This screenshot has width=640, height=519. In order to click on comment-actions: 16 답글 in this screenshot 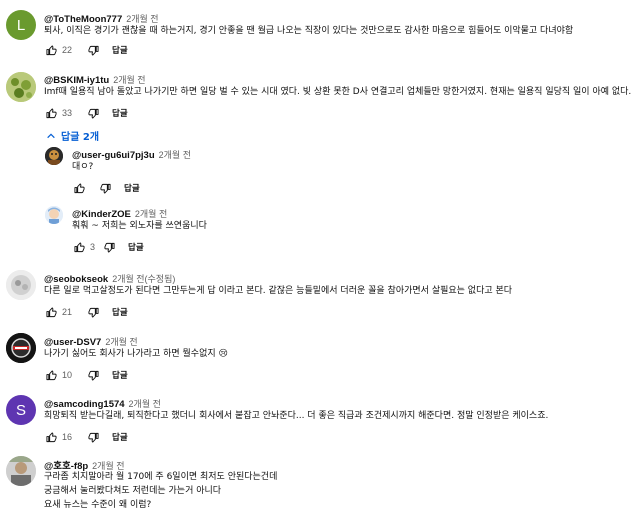, I will do `click(86, 437)`.